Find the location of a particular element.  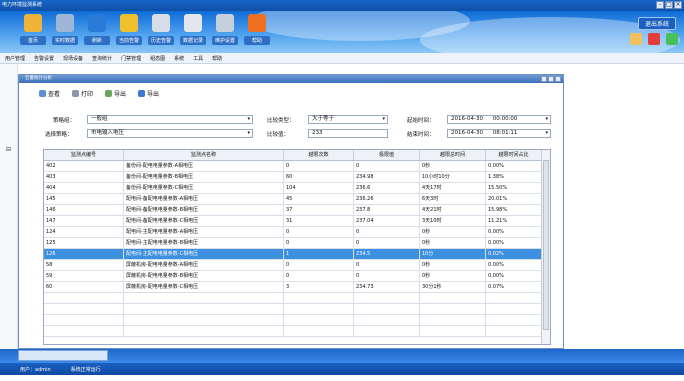

table-row: 402 备份间-配电电量参数-A相电压 0 0 0秒 0.00% is located at coordinates (293, 166).